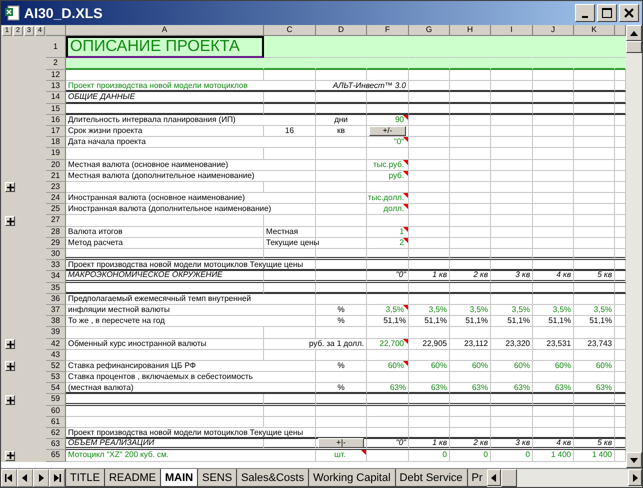  What do you see at coordinates (620, 30) in the screenshot?
I see `column-header` at bounding box center [620, 30].